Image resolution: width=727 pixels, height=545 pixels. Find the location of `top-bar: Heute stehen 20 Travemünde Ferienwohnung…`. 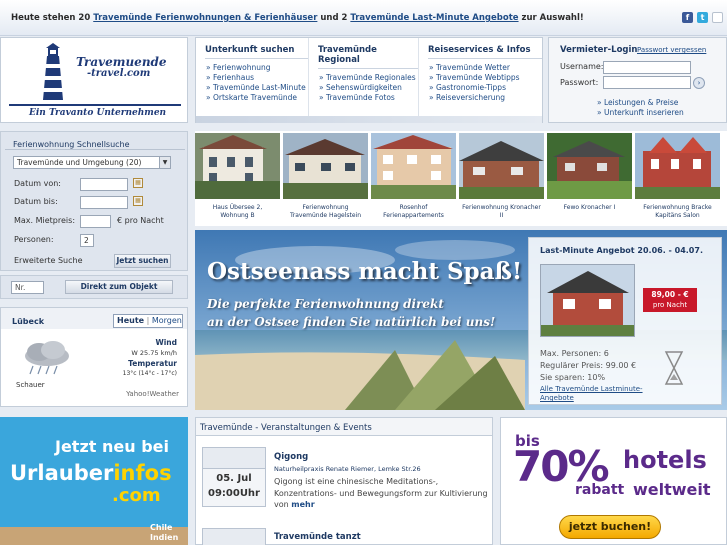

top-bar: Heute stehen 20 Travemünde Ferienwohnung… is located at coordinates (363, 18).